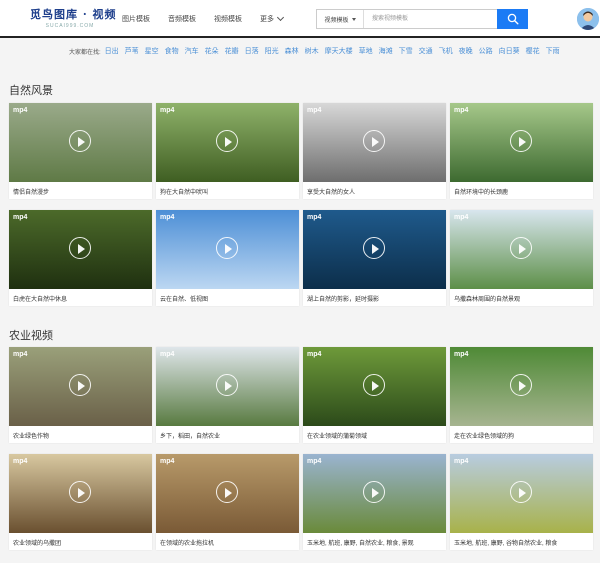 The image size is (600, 563). I want to click on video-caption: 走在农业绿色领域的狗, so click(484, 437).